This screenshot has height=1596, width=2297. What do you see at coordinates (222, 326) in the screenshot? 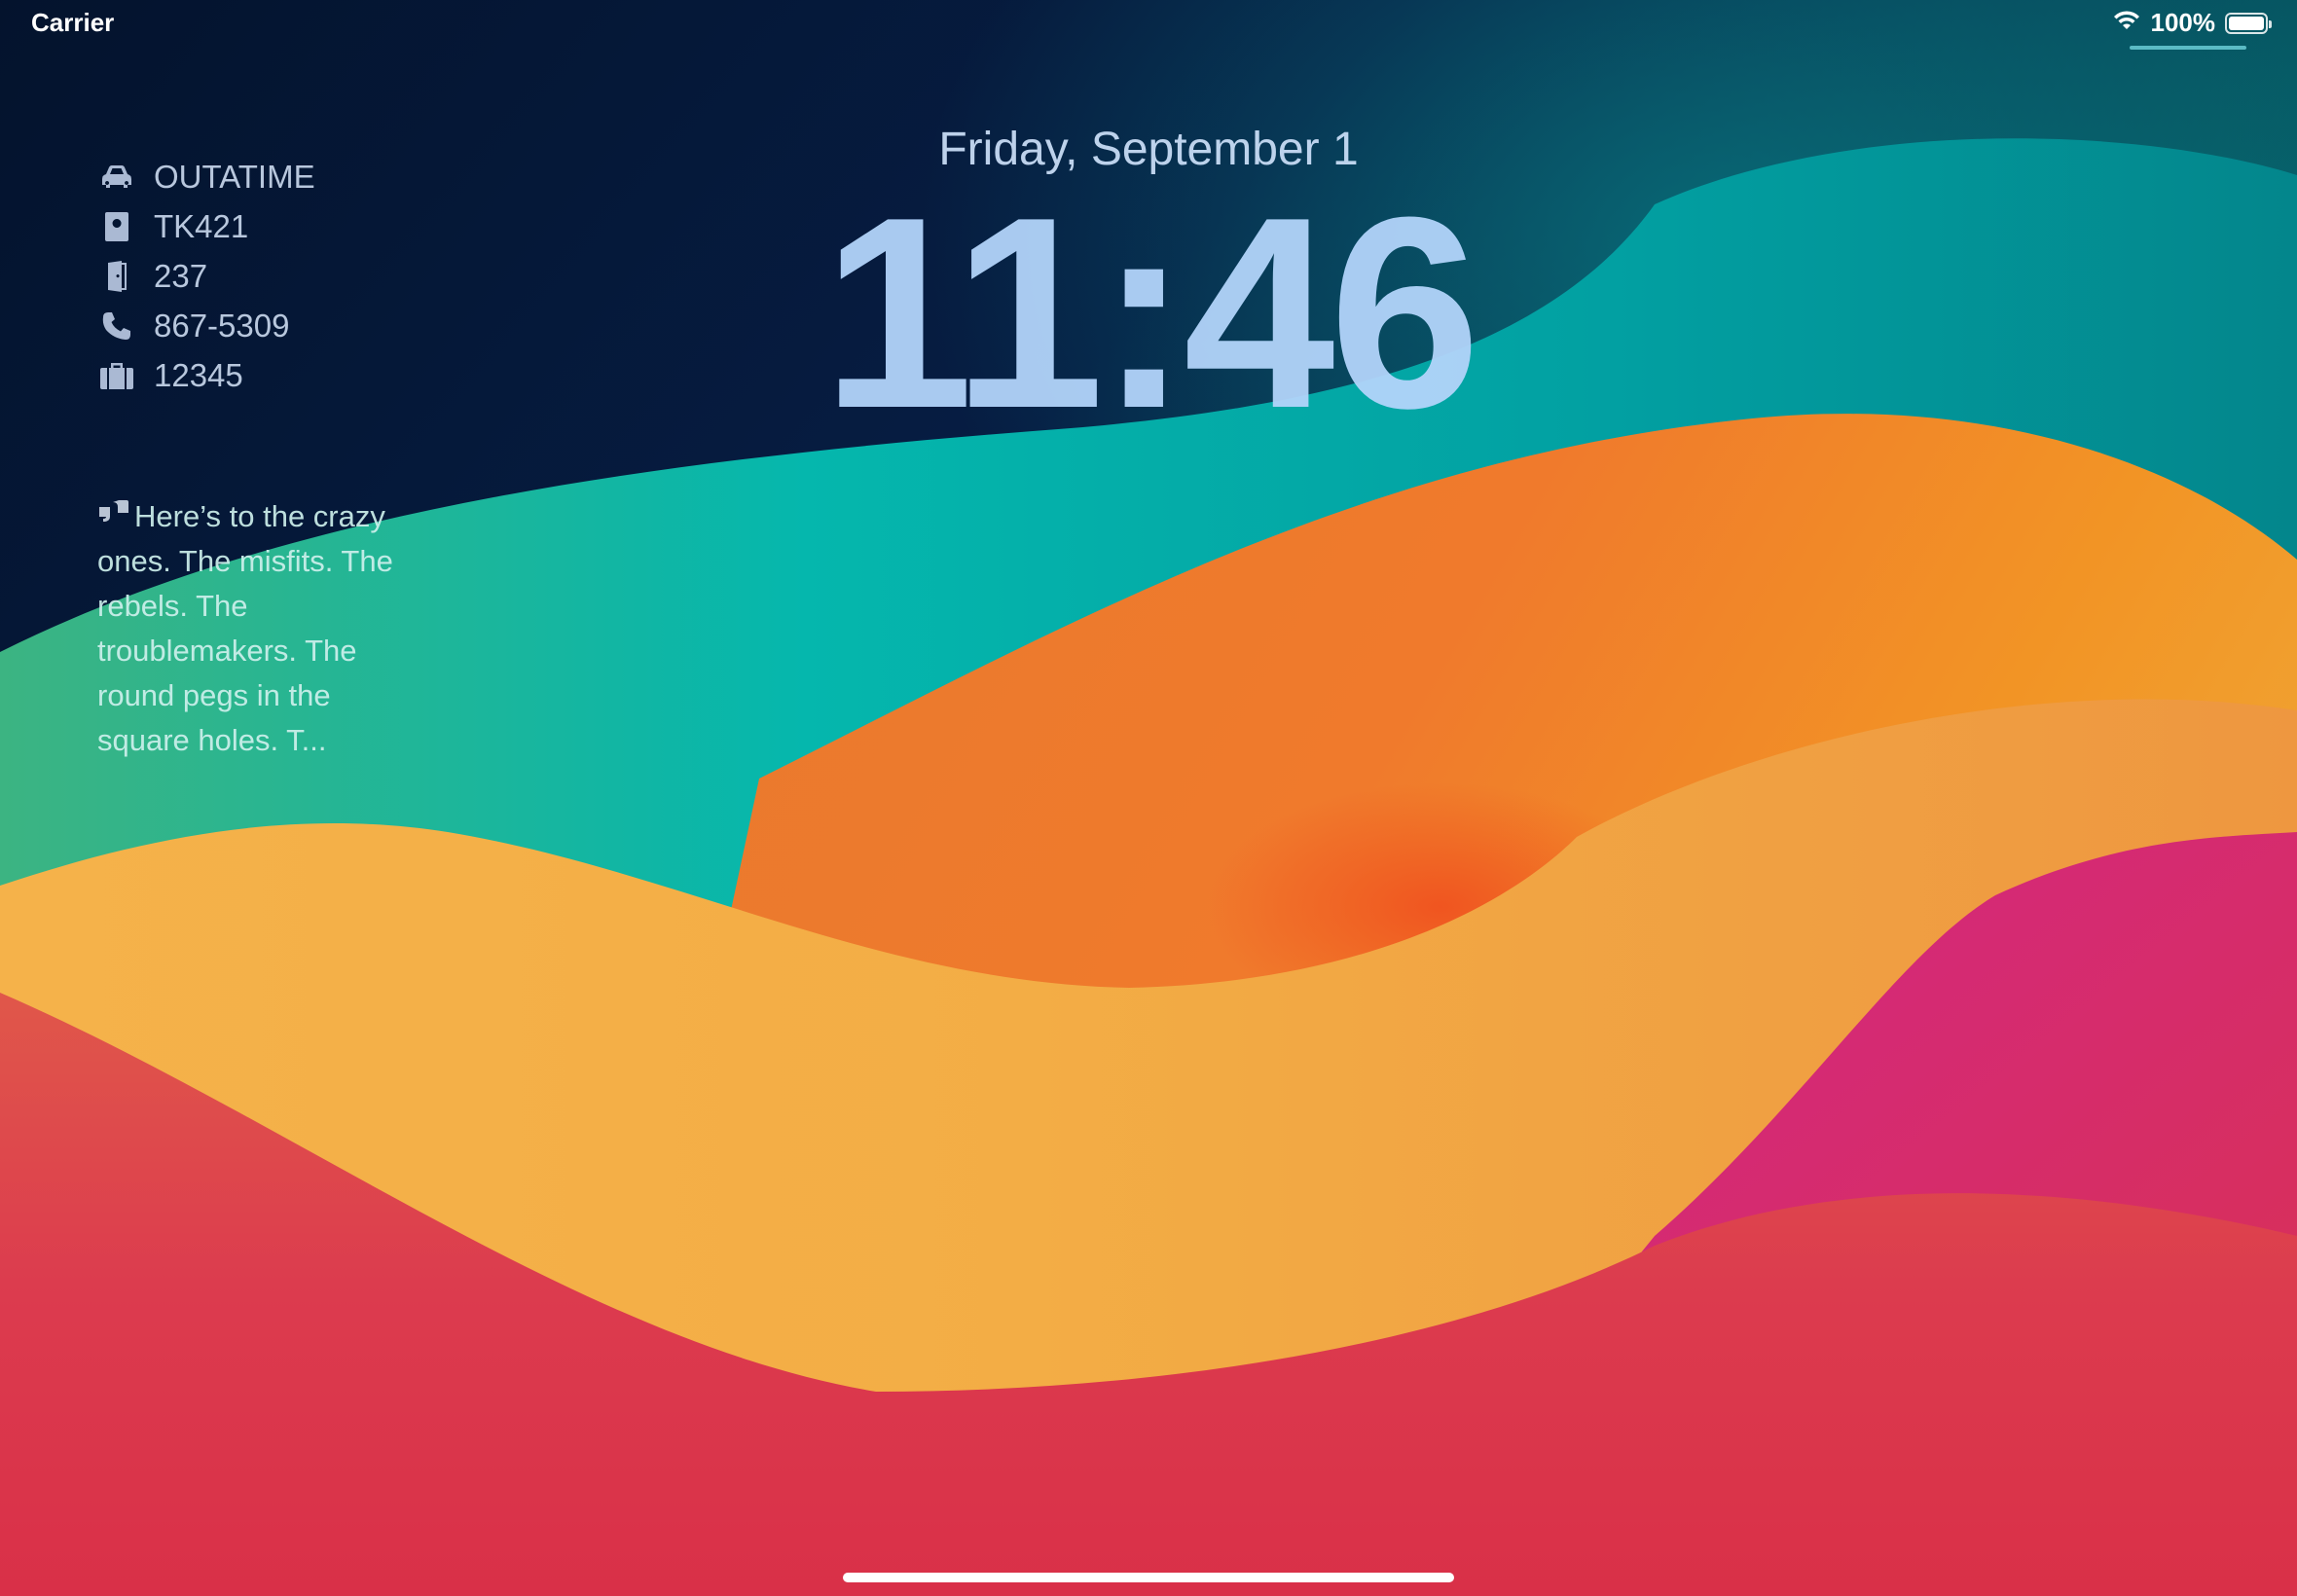
I see `info-item-value: 867-5309` at bounding box center [222, 326].